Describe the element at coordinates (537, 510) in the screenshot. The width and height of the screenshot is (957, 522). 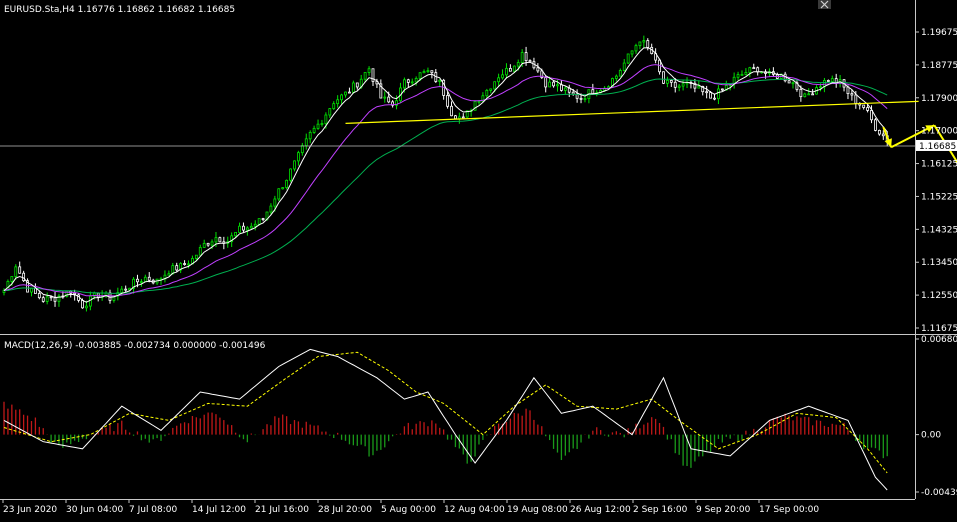
I see `time-tick-label: 19 Aug 08:00` at that location.